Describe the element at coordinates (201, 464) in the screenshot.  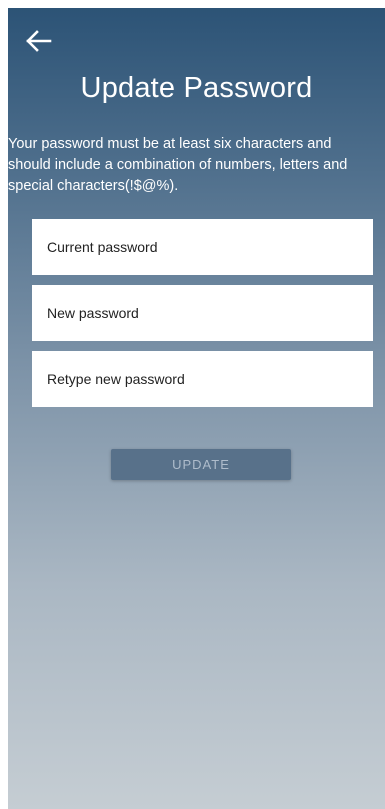
I see `update-button: UPDATE` at that location.